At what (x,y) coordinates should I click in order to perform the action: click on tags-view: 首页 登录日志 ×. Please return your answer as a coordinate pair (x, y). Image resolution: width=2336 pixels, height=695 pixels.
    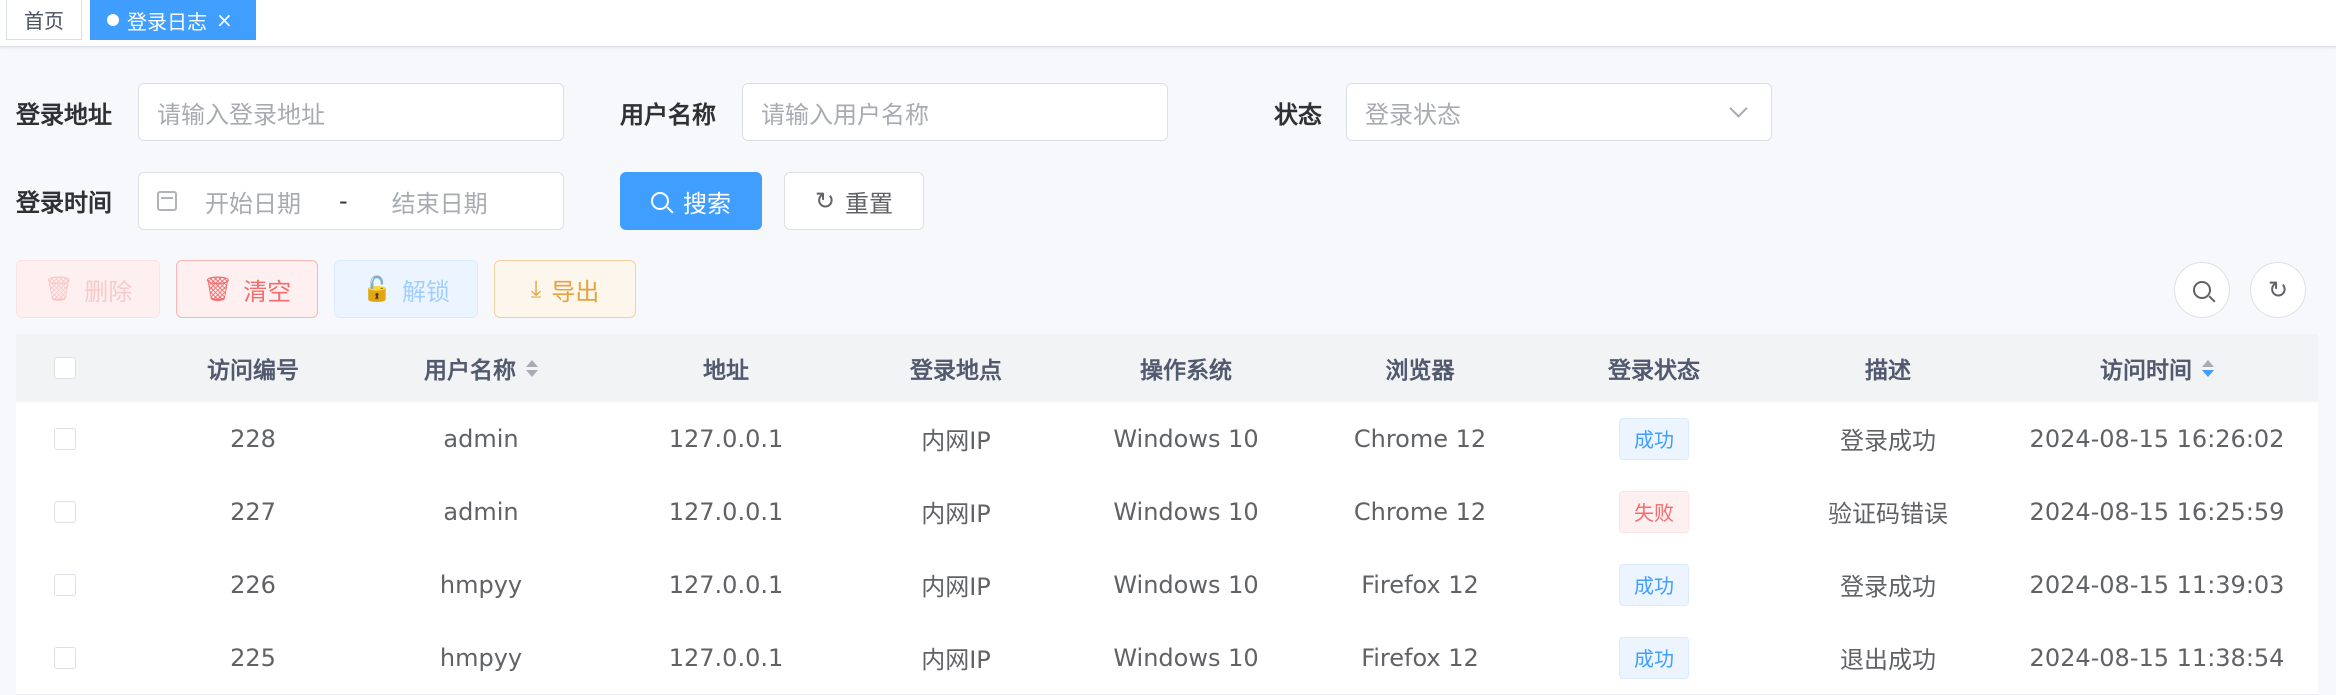
    Looking at the image, I should click on (1168, 23).